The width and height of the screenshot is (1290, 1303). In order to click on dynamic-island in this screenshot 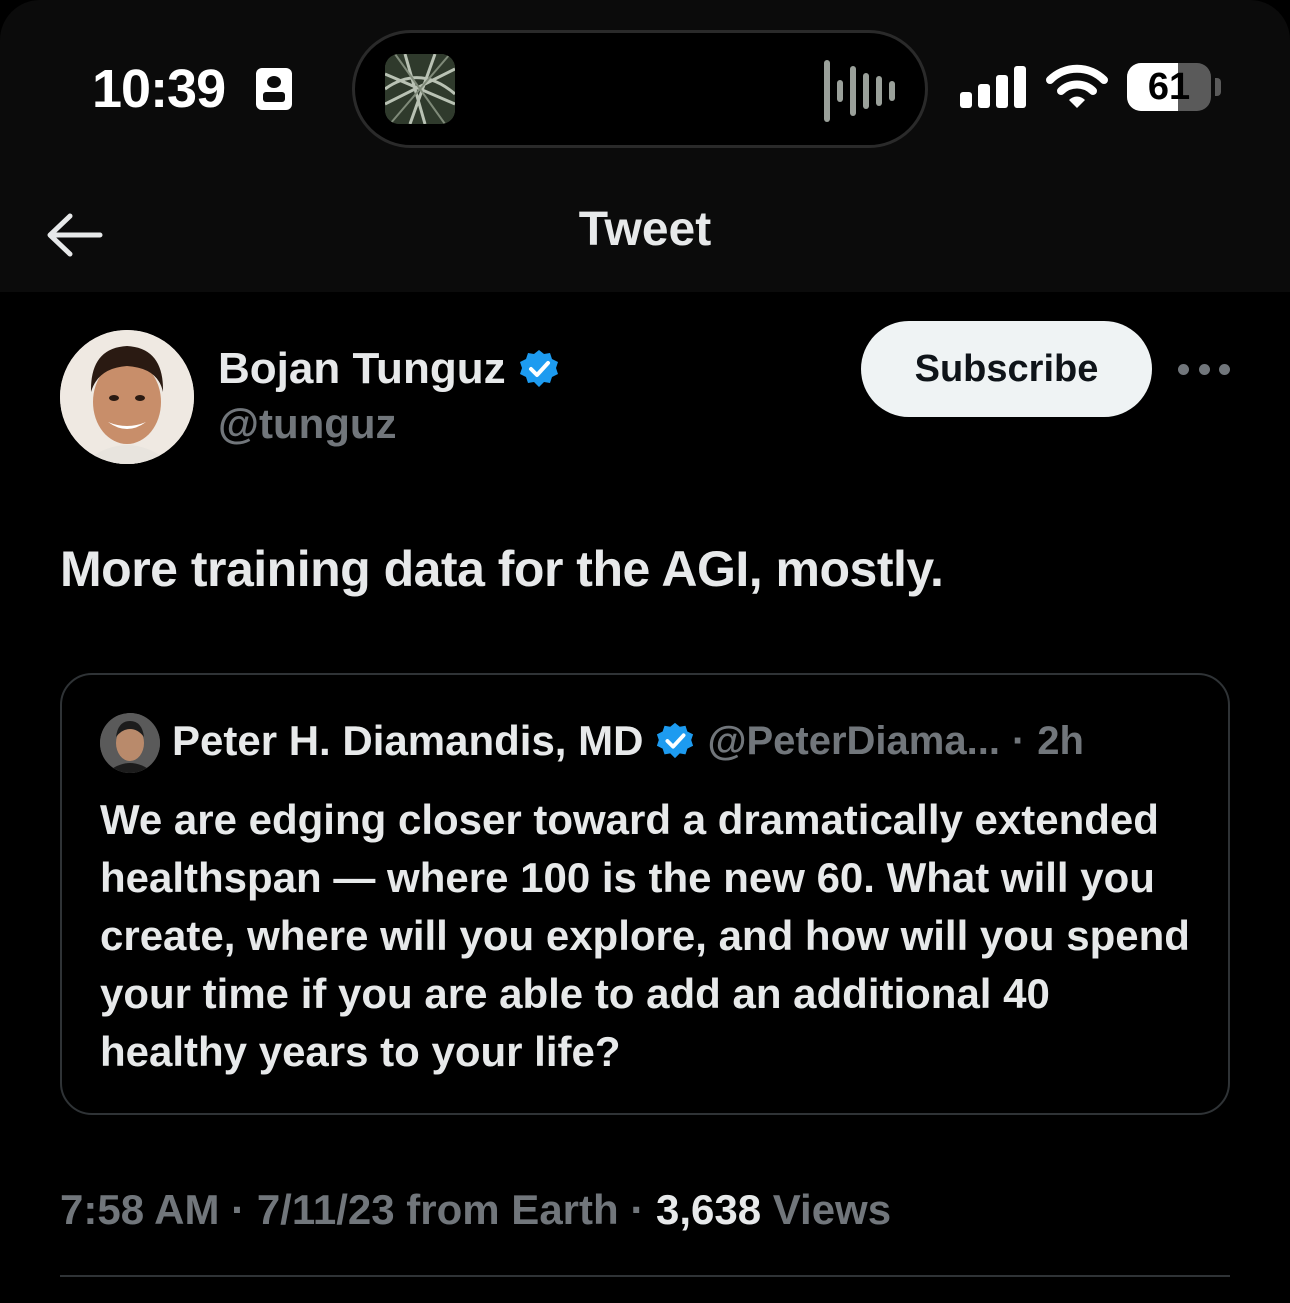, I will do `click(640, 89)`.